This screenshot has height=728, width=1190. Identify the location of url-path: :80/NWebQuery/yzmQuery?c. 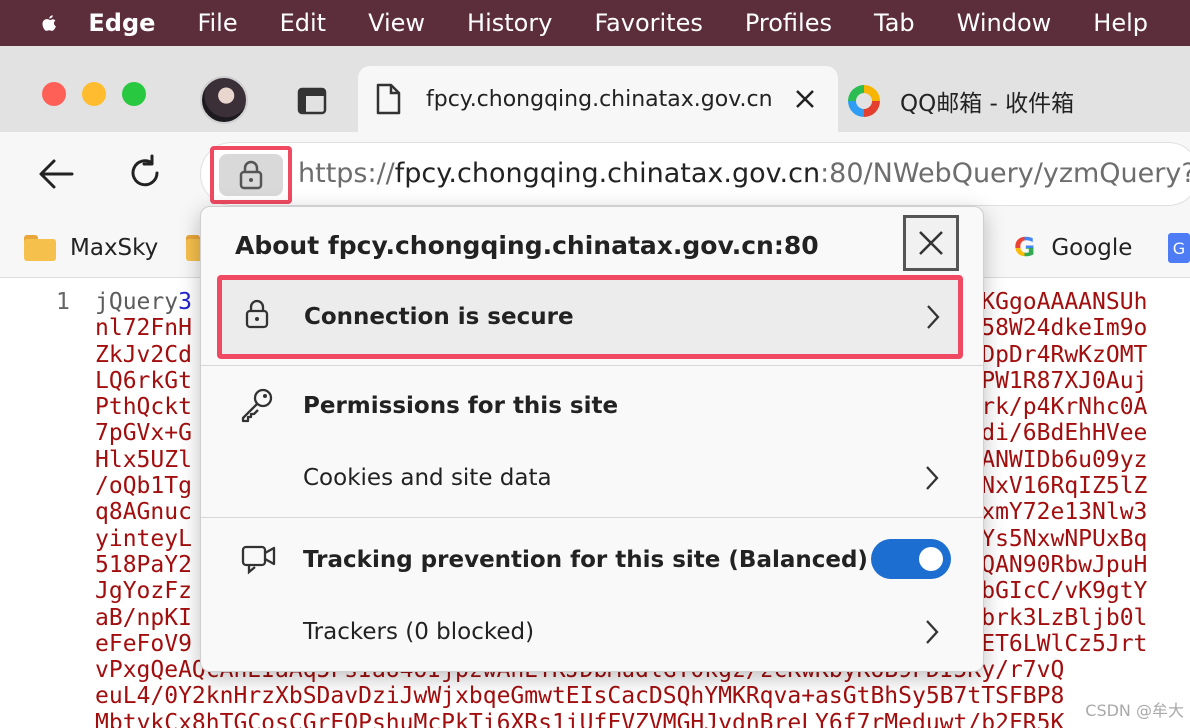
(1005, 173).